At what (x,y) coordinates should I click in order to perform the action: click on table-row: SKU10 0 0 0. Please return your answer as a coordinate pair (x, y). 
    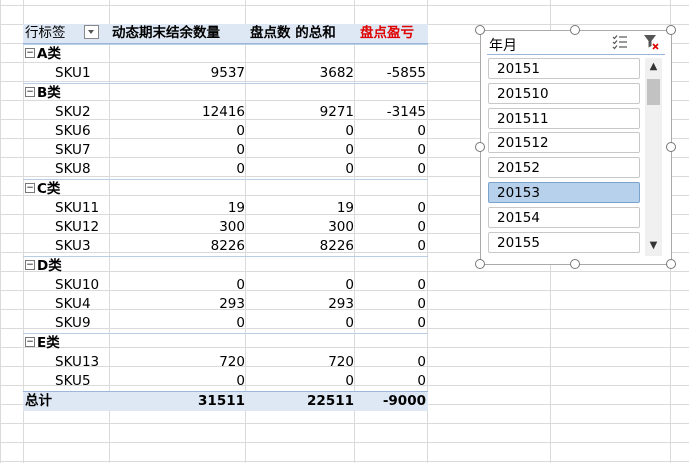
    Looking at the image, I should click on (225, 285).